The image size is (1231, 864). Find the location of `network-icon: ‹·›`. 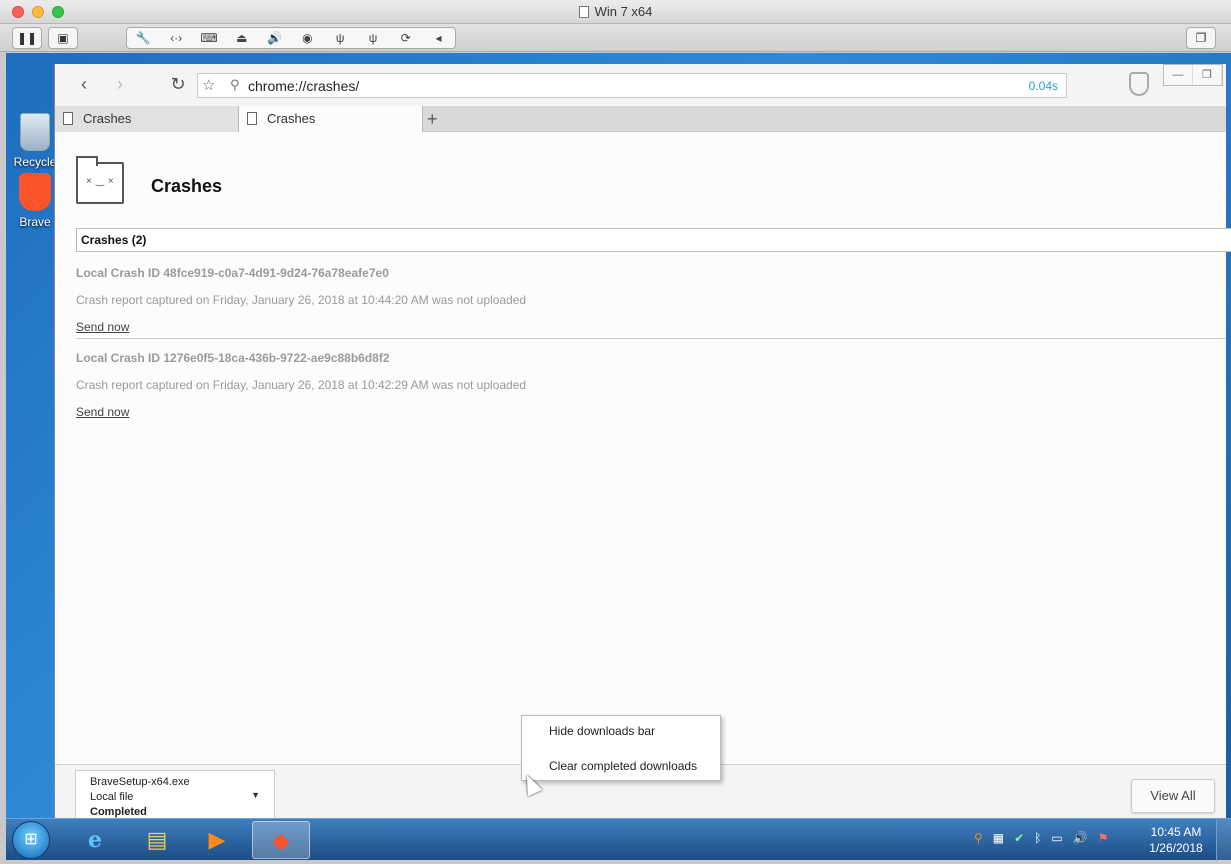

network-icon: ‹·› is located at coordinates (176, 38).